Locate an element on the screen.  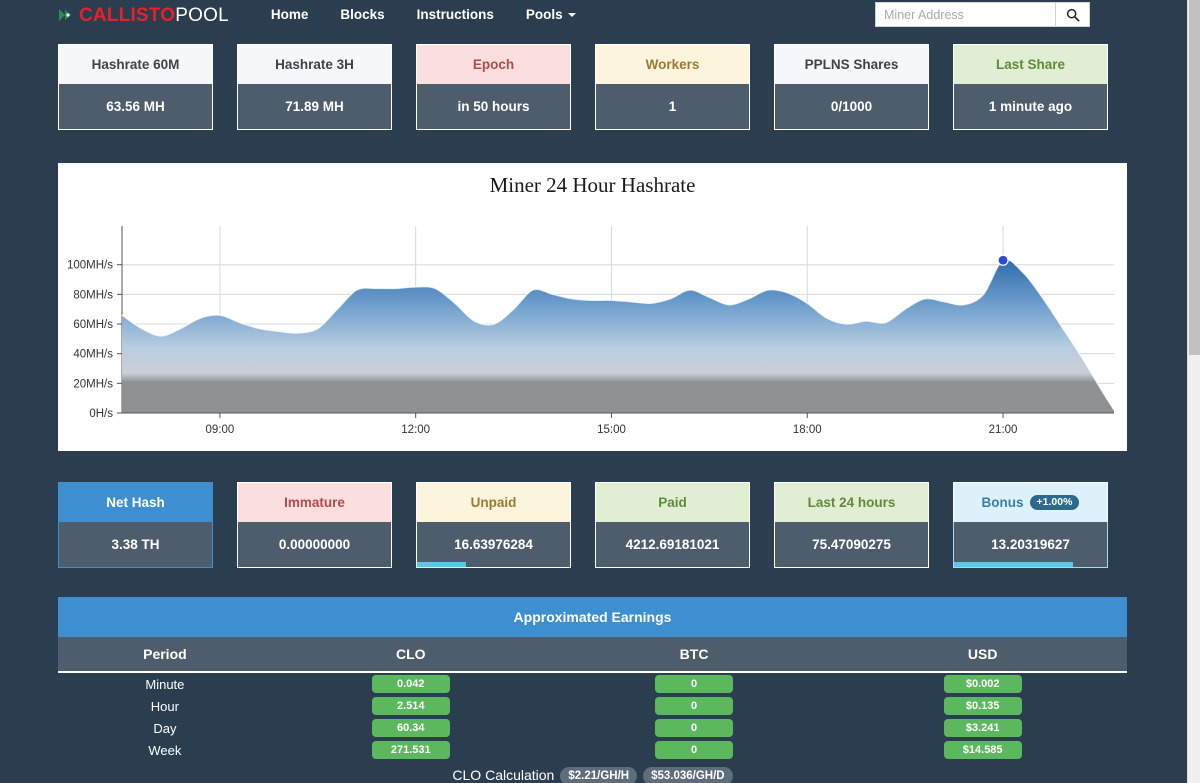
stat-card: Workers 1 is located at coordinates (672, 87).